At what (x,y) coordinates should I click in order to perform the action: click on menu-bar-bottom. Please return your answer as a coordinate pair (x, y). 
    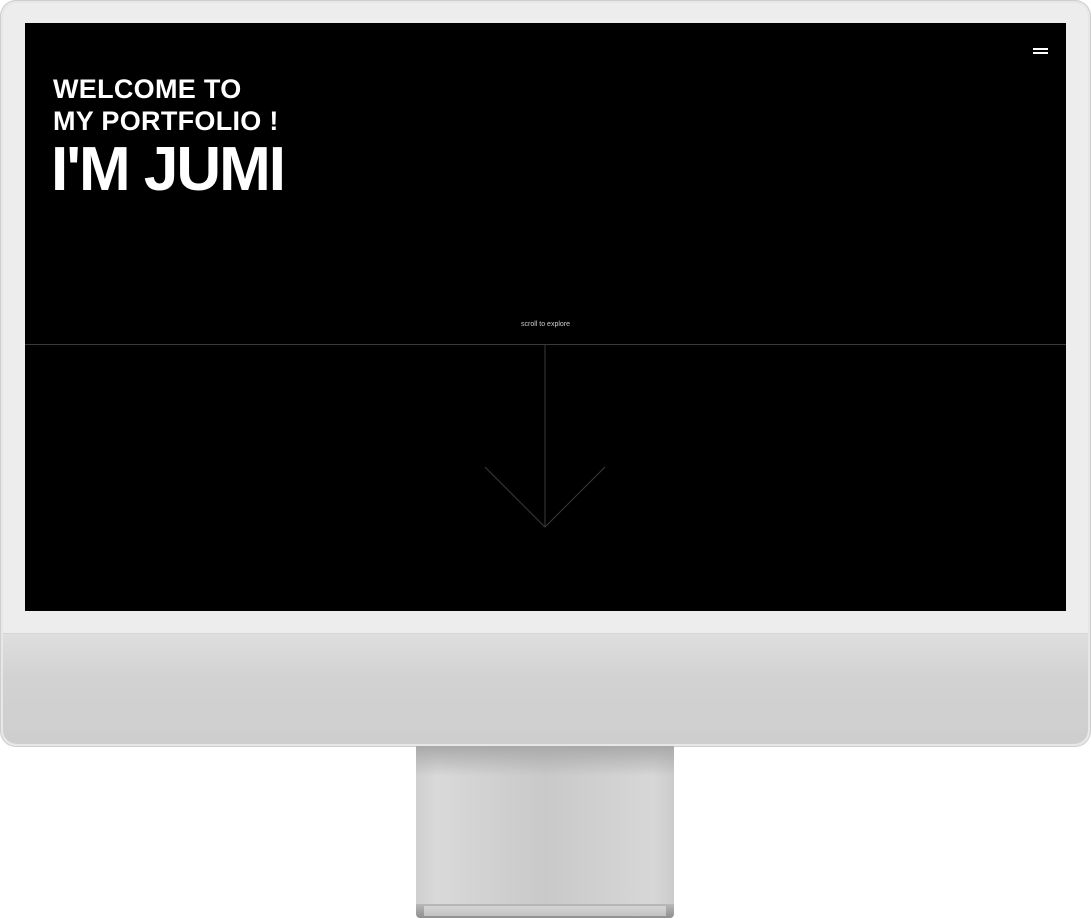
    Looking at the image, I should click on (1040, 53).